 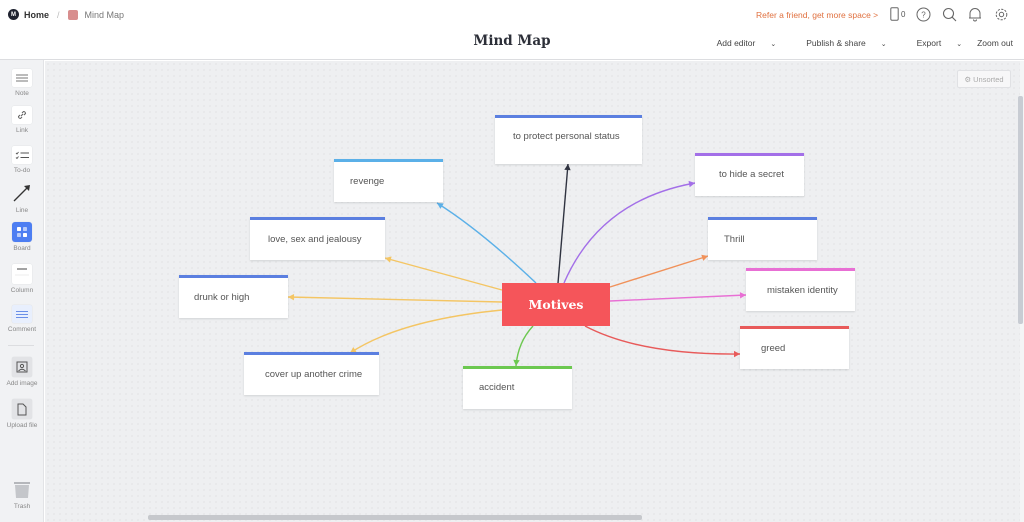 I want to click on trash-icon, so click(x=22, y=490).